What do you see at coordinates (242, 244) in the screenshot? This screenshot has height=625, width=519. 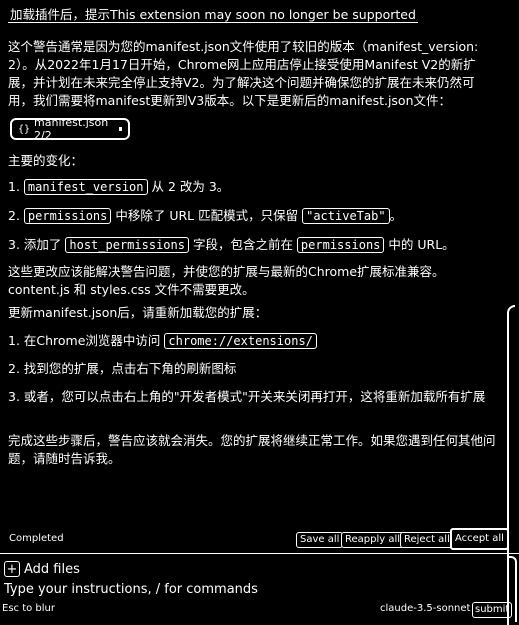 I see `change-3-middle: 字段，包含之前在` at bounding box center [242, 244].